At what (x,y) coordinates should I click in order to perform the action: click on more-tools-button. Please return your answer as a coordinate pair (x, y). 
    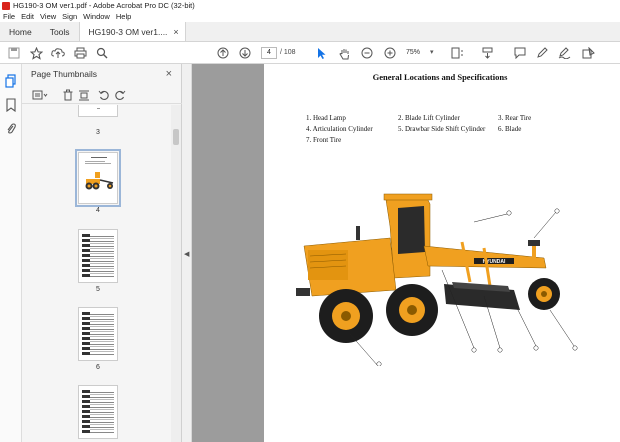
    Looking at the image, I should click on (588, 53).